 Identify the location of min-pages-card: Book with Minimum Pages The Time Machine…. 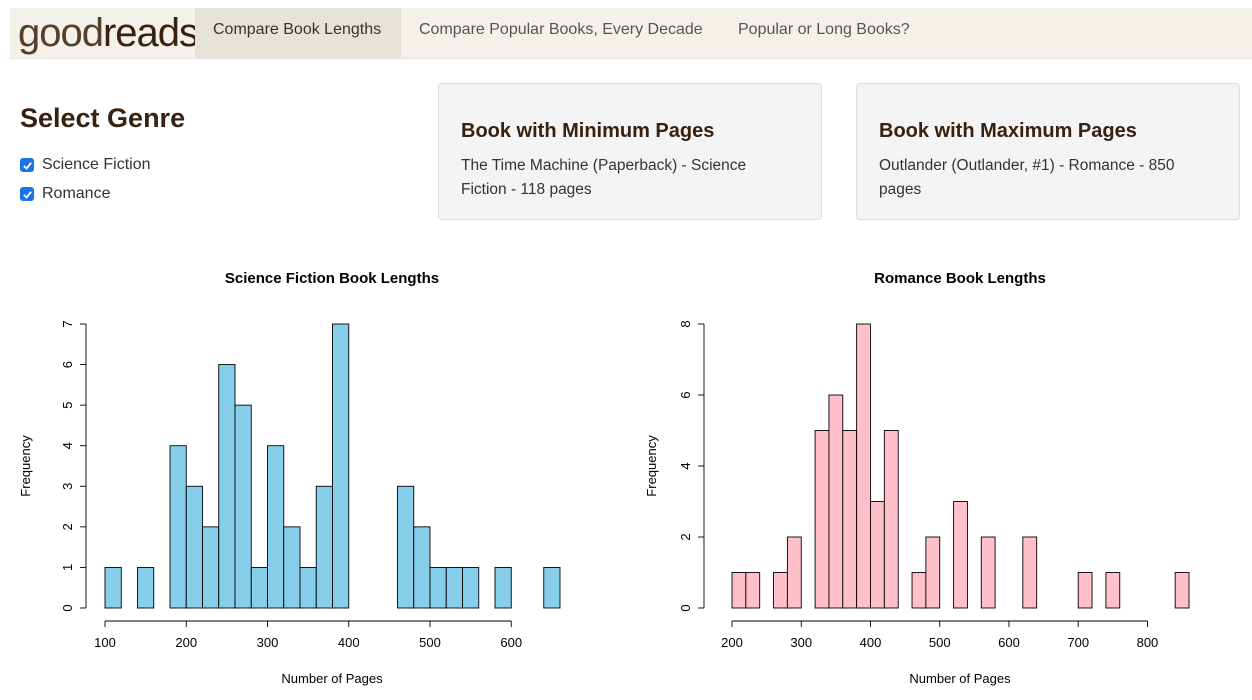
(630, 151).